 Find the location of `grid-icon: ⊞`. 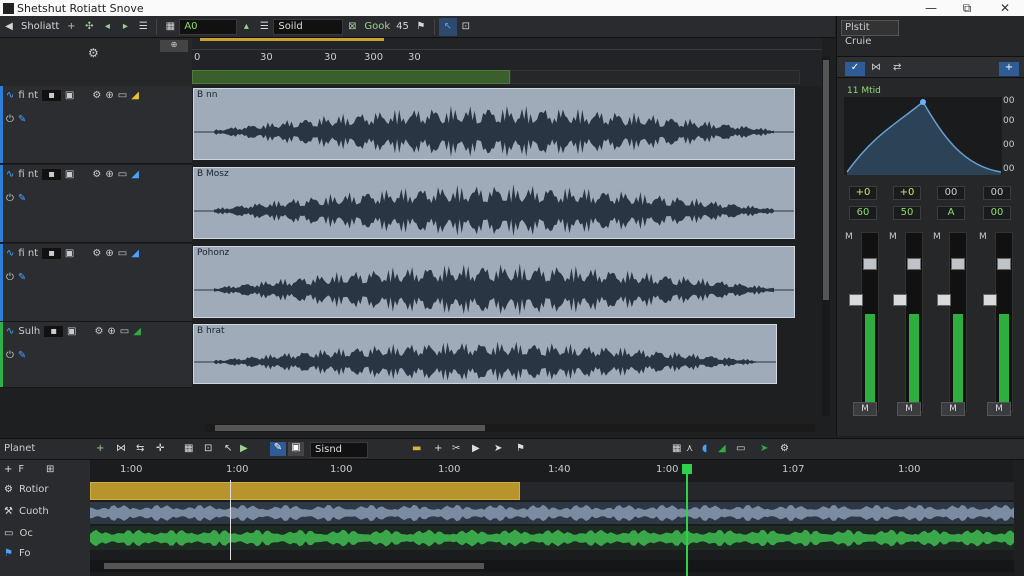

grid-icon: ⊞ is located at coordinates (50, 469).